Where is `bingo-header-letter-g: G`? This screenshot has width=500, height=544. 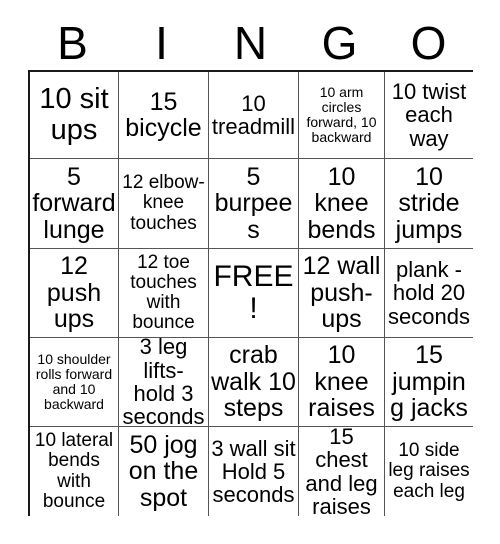 bingo-header-letter-g: G is located at coordinates (339, 43).